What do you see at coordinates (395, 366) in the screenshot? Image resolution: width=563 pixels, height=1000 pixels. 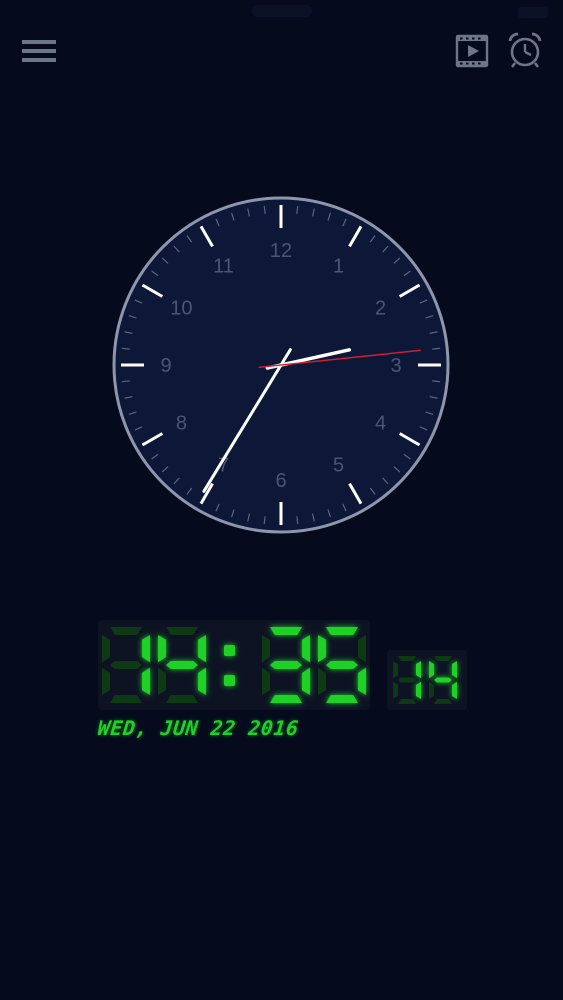 I see `clock-numeral: 3` at bounding box center [395, 366].